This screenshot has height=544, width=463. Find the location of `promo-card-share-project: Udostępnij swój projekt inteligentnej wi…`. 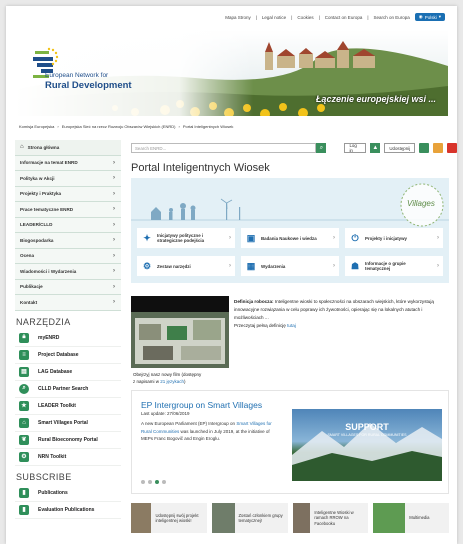

promo-card-share-project: Udostępnij swój projekt inteligentnej wi… is located at coordinates (169, 518).